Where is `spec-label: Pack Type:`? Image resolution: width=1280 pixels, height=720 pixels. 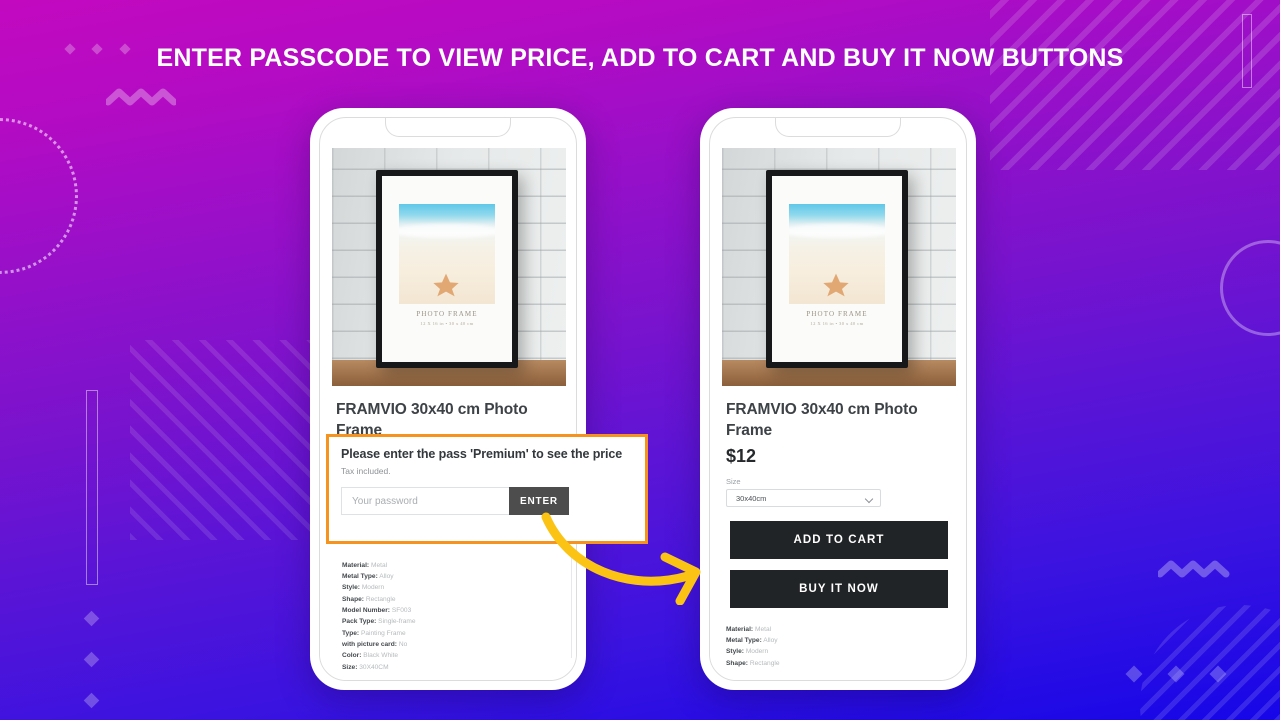
spec-label: Pack Type: is located at coordinates (359, 622).